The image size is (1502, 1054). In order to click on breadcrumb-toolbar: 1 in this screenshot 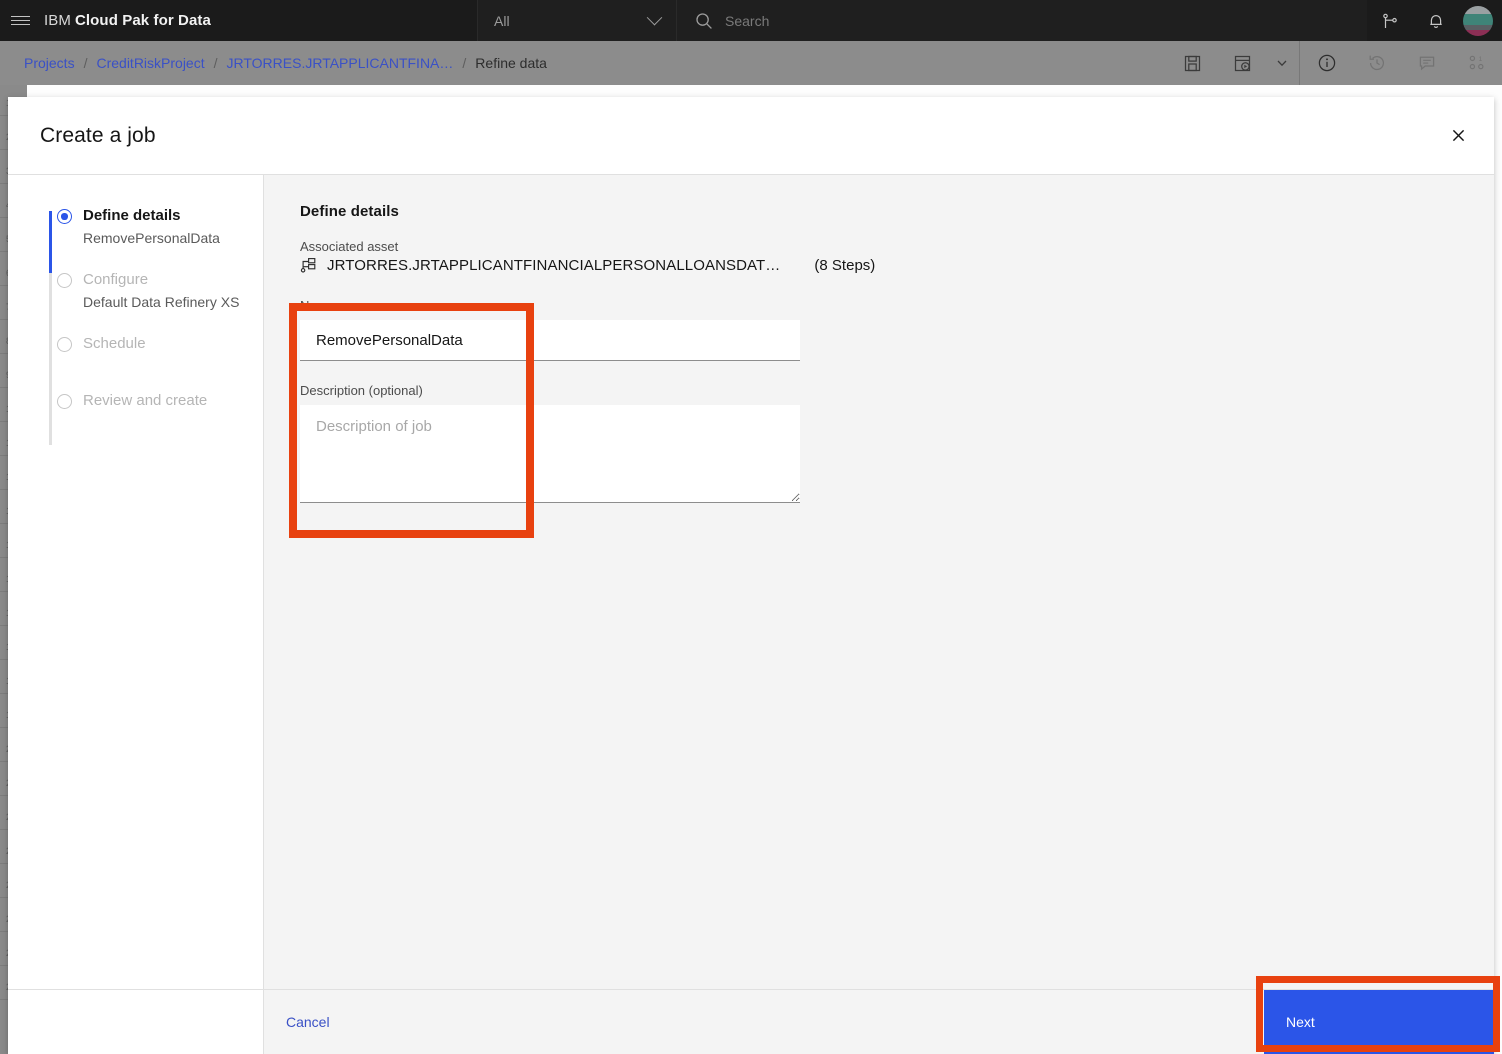, I will do `click(1334, 63)`.